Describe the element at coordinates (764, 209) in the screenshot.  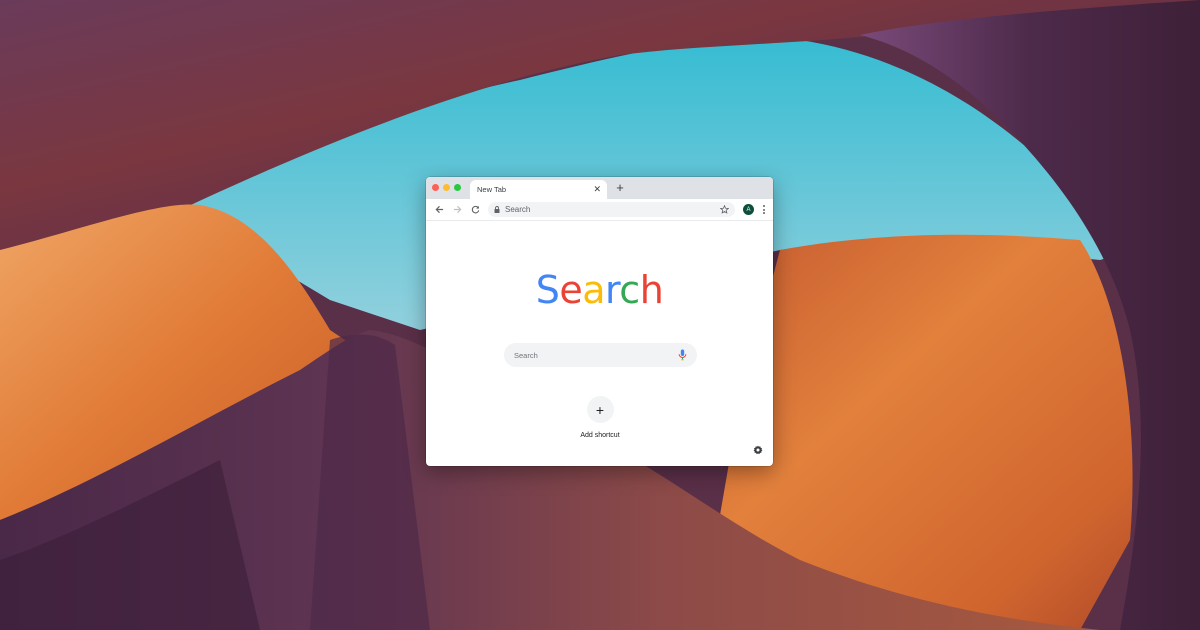
I see `kebab-menu-icon` at that location.